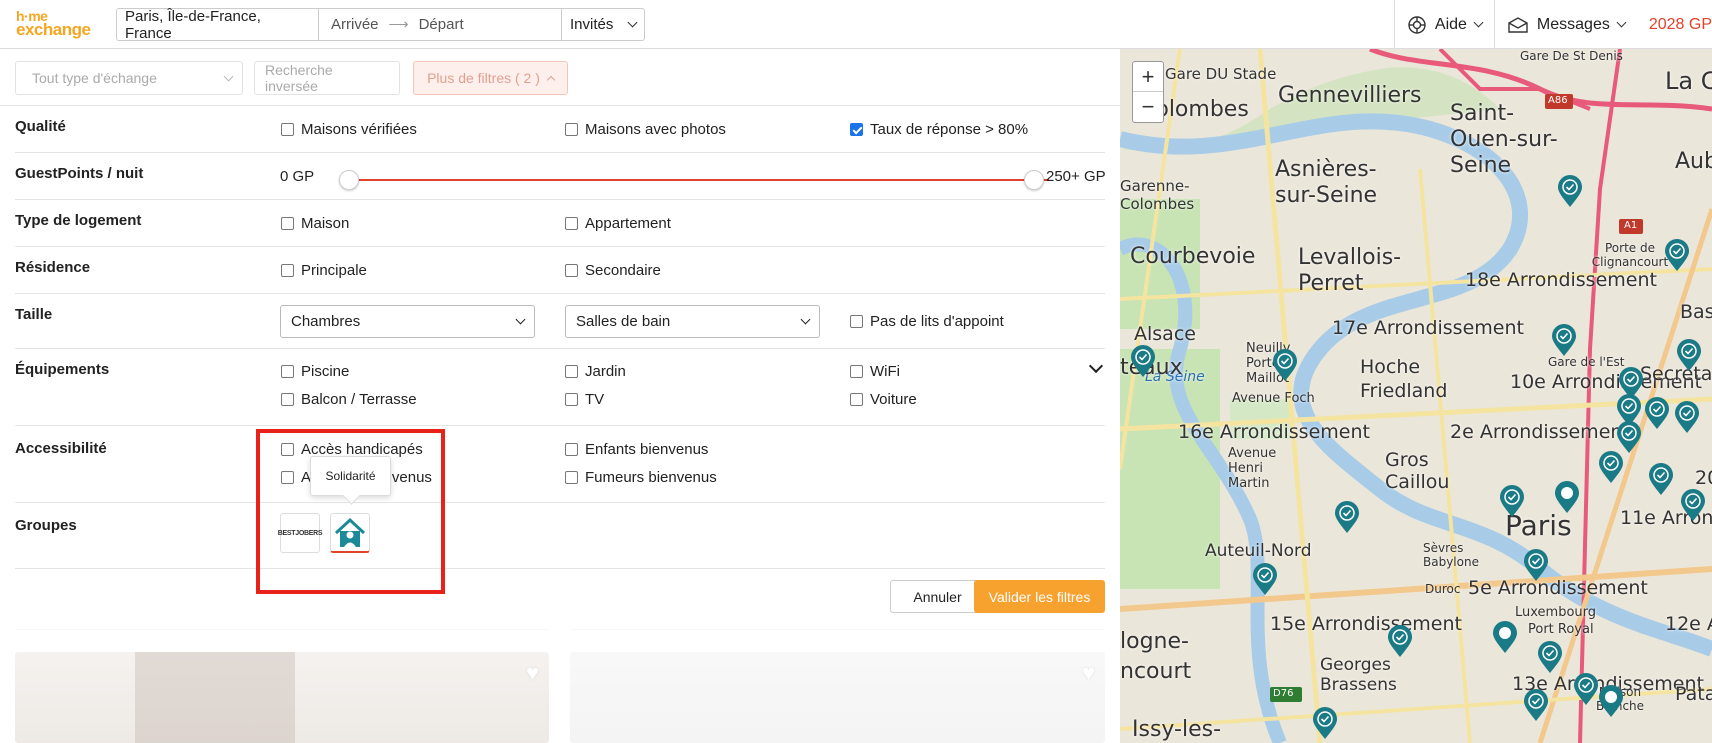 Image resolution: width=1712 pixels, height=743 pixels. Describe the element at coordinates (78, 220) in the screenshot. I see `housing-type-label: Type de logement` at that location.